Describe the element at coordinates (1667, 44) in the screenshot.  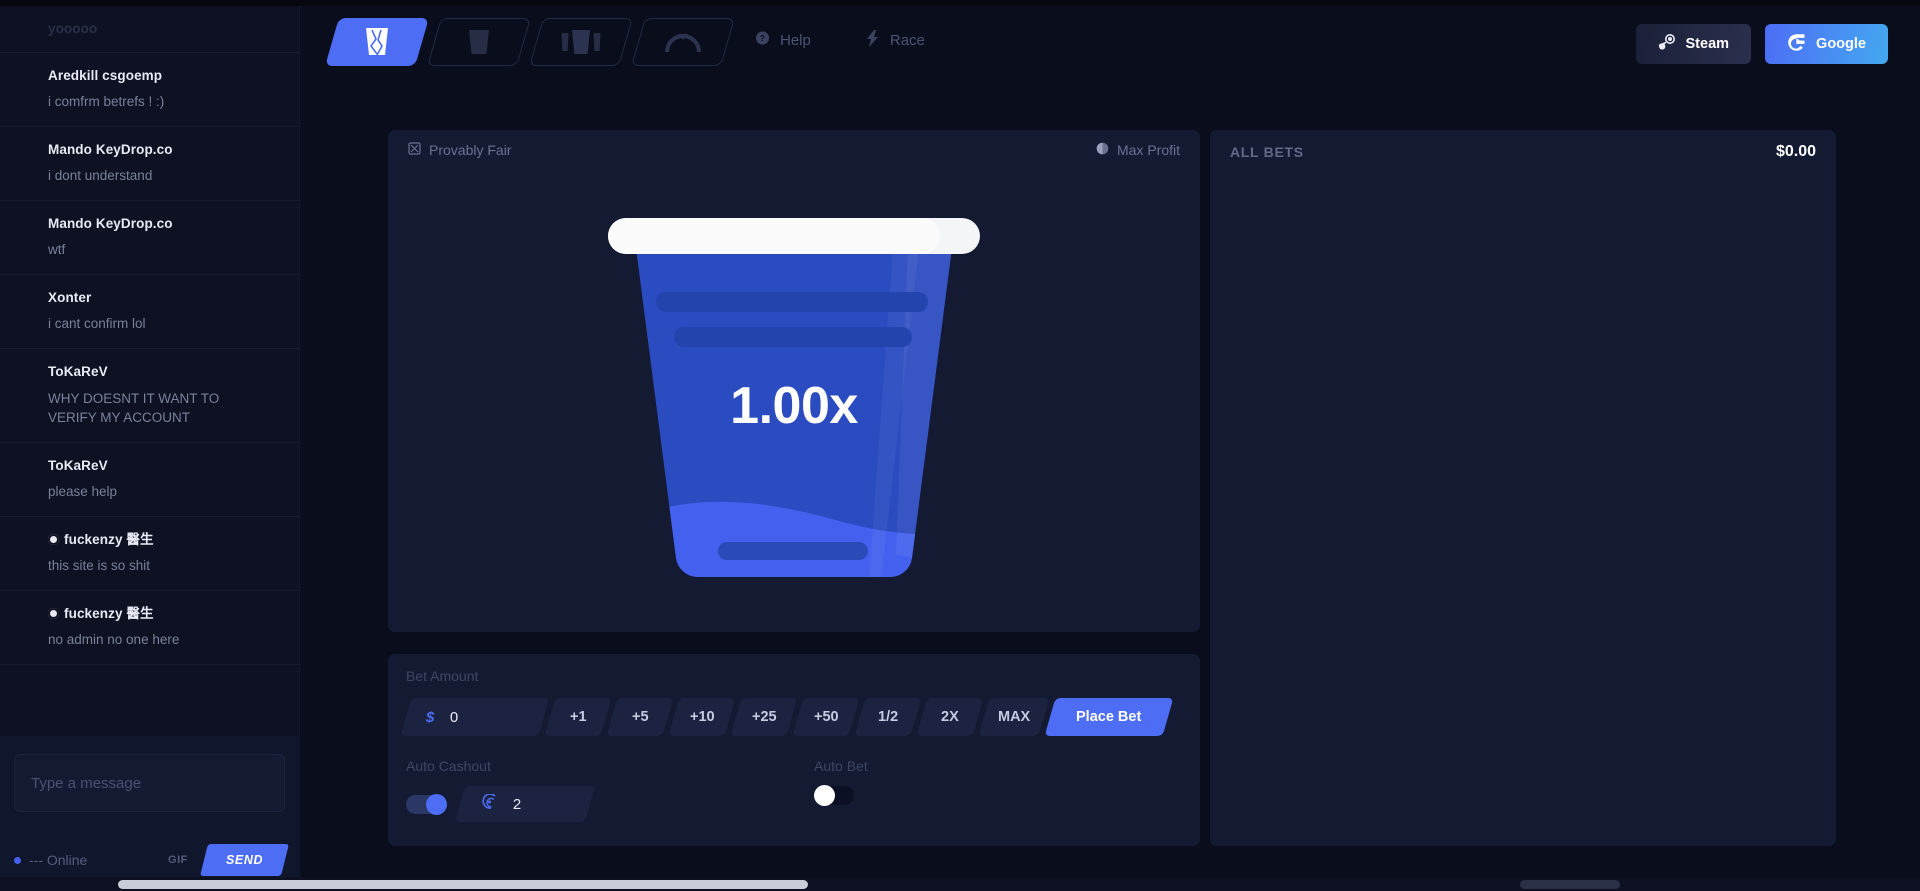
I see `steam-icon` at that location.